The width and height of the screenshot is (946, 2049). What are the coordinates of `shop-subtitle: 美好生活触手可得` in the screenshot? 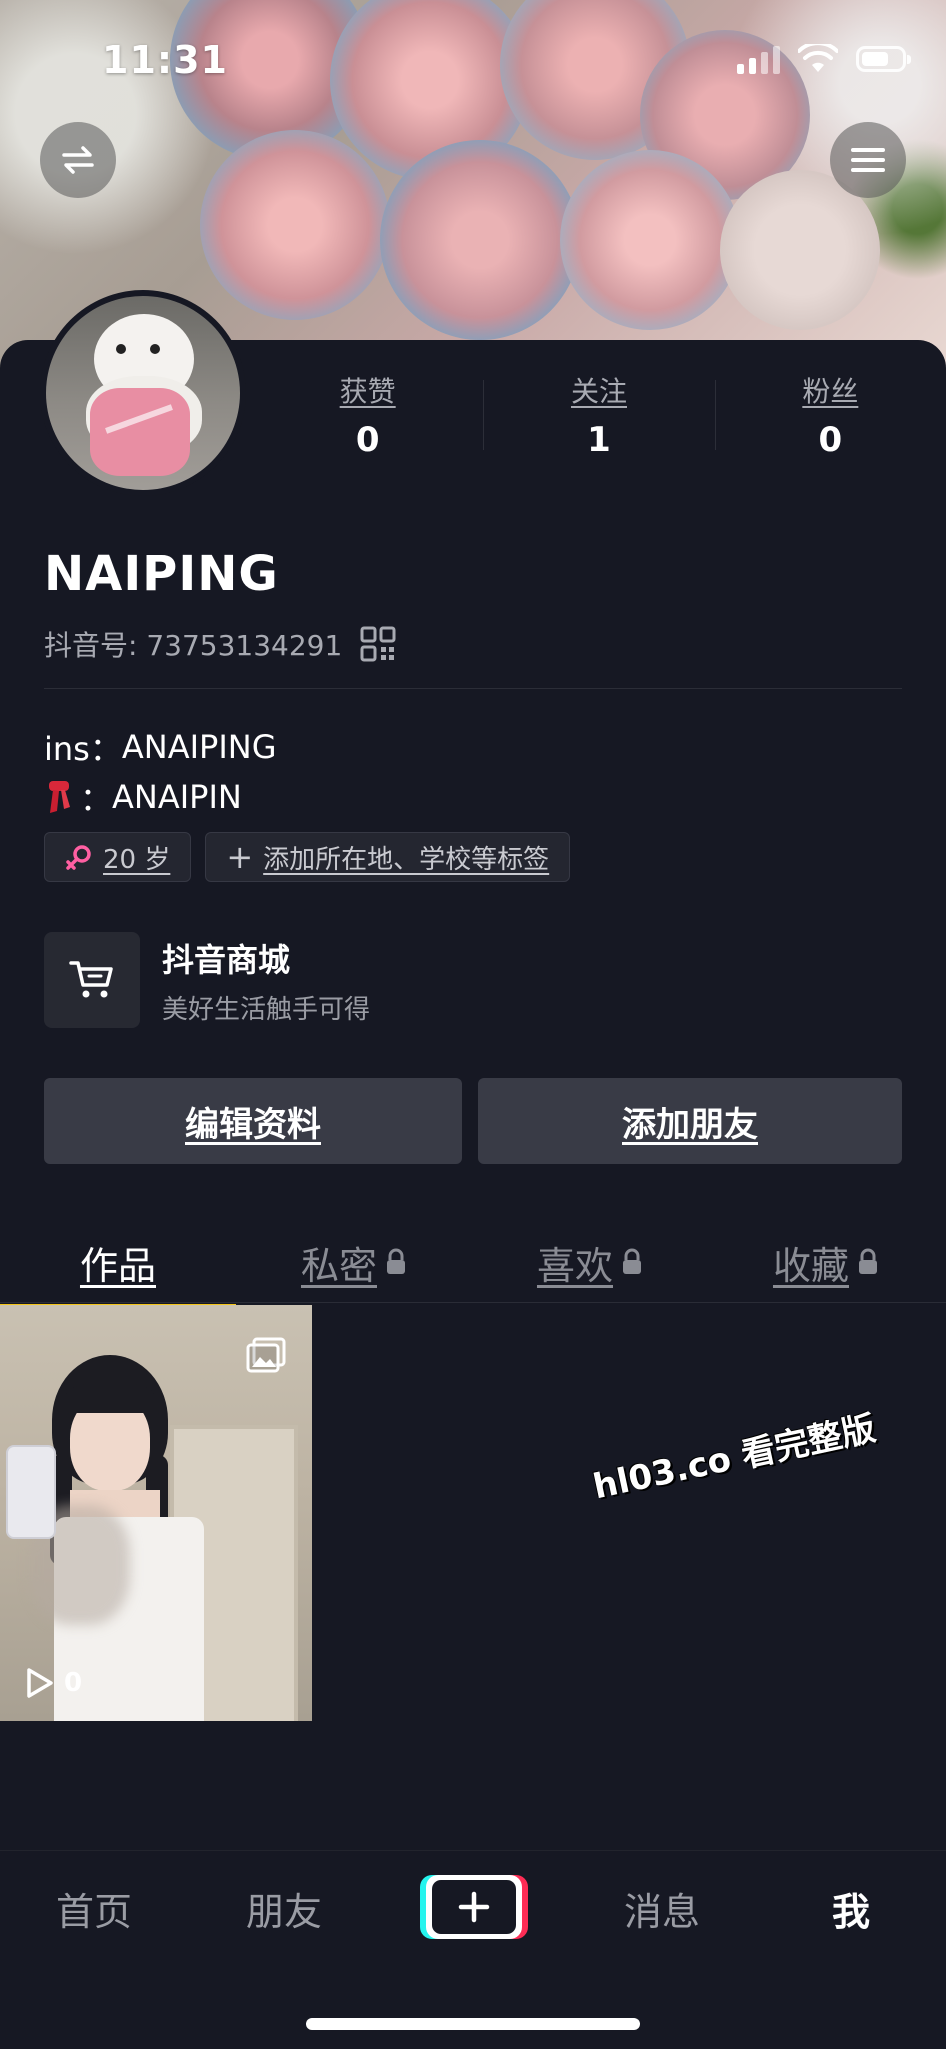 It's located at (266, 1009).